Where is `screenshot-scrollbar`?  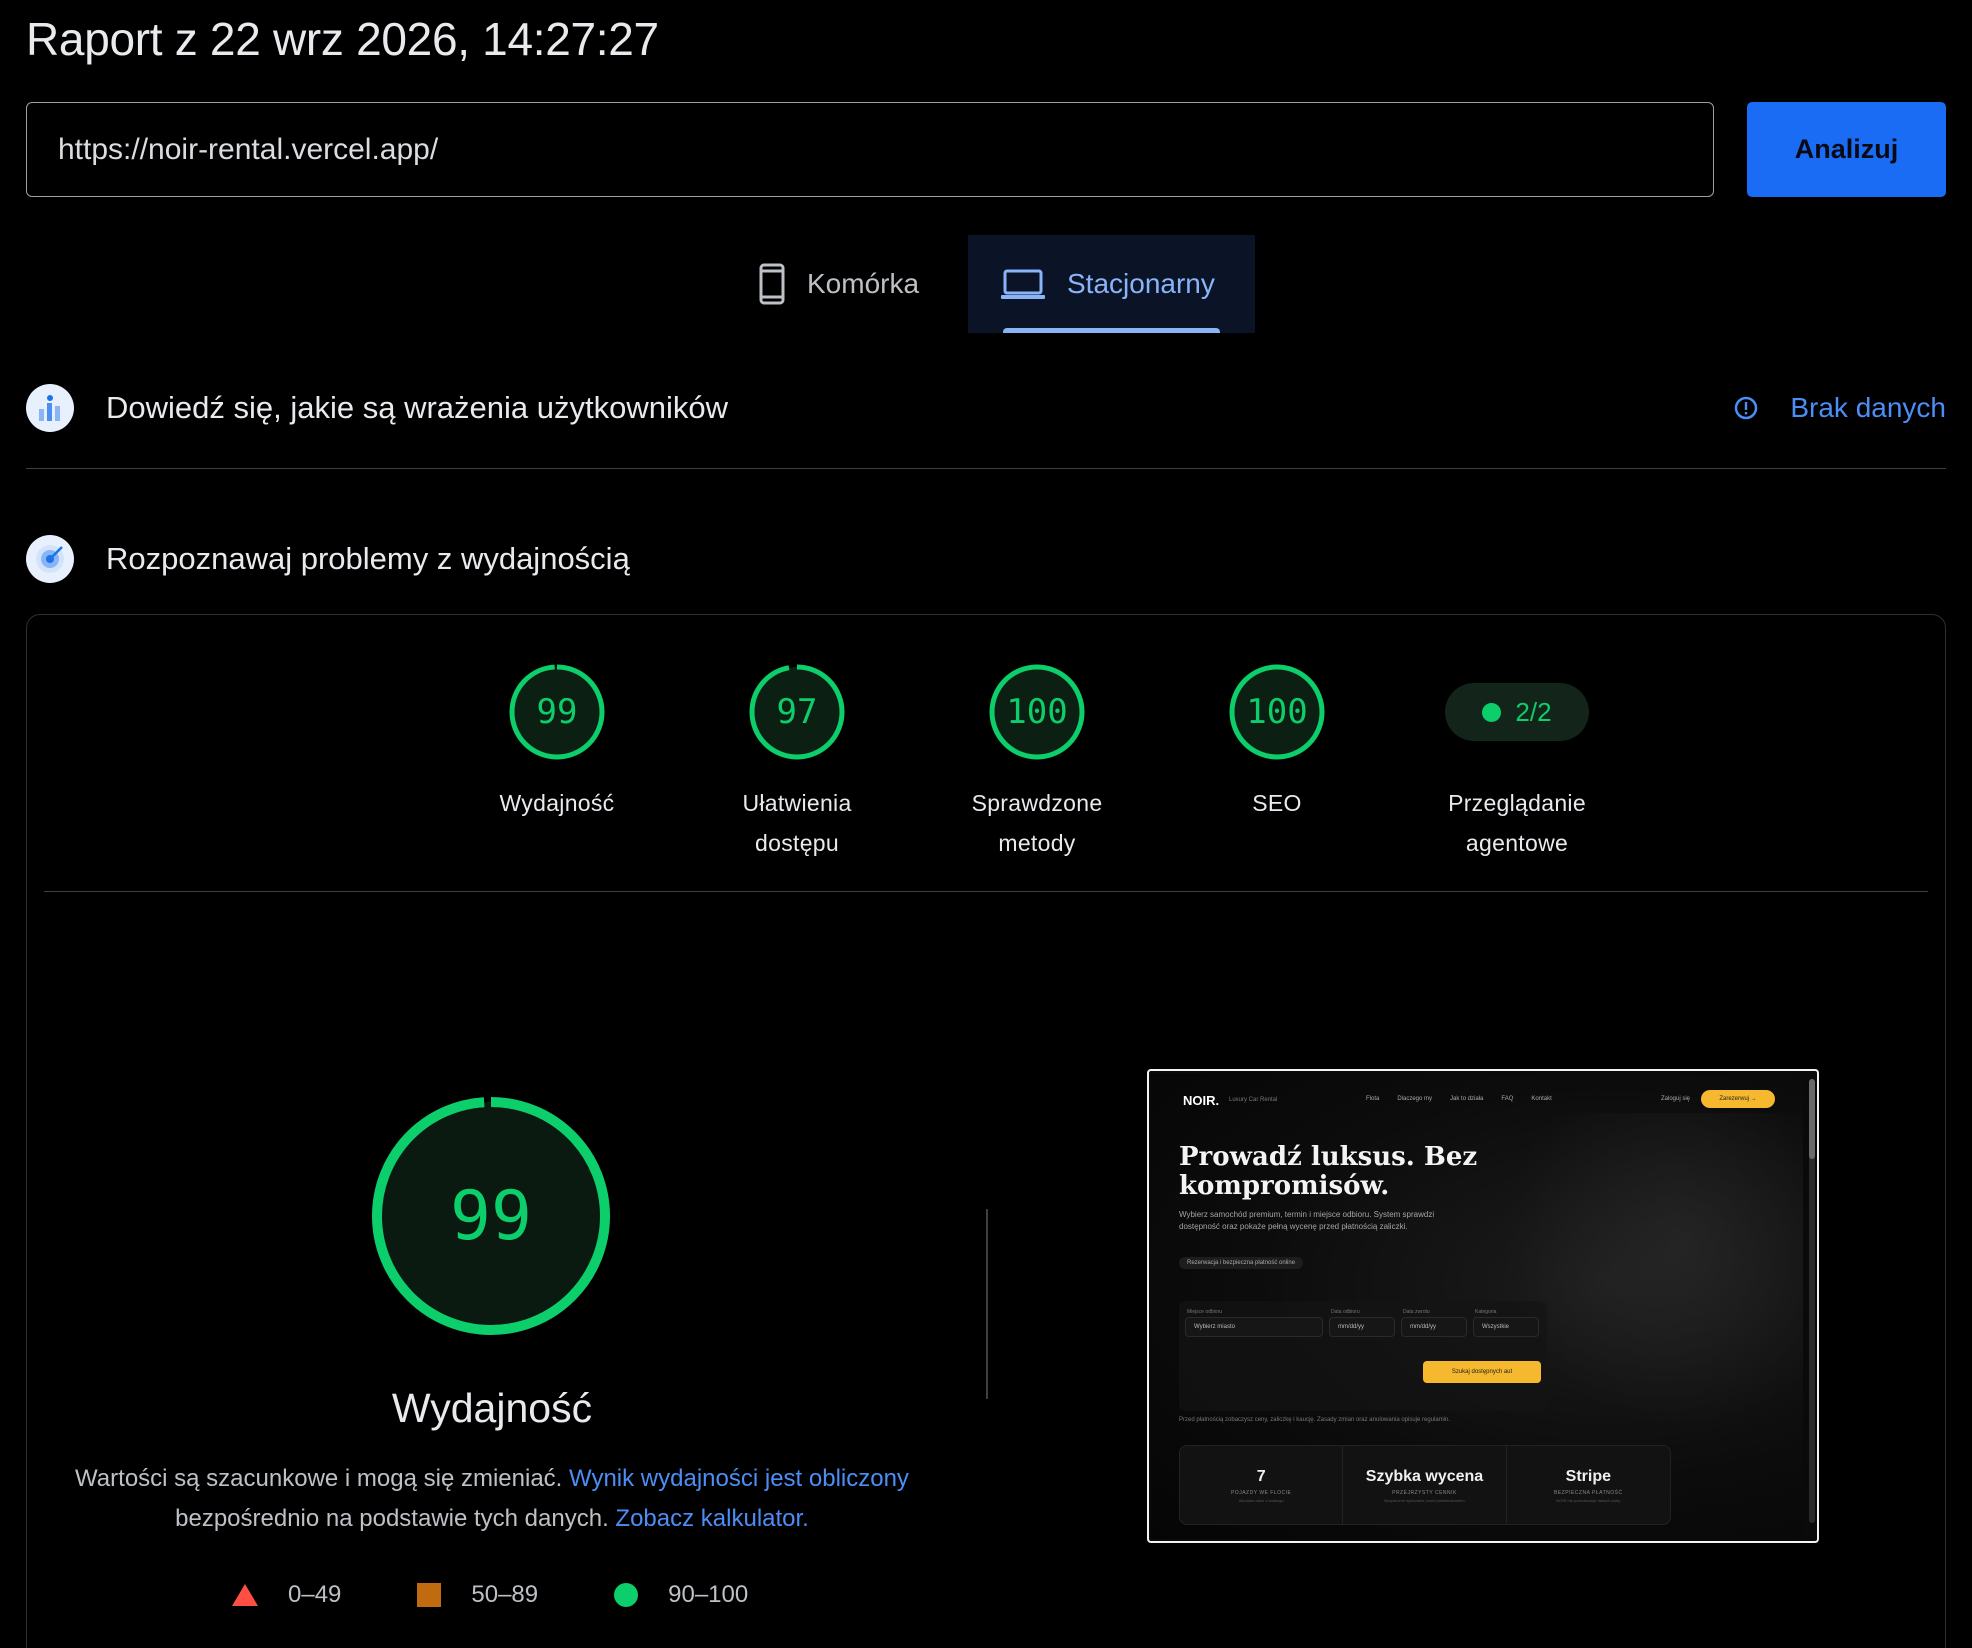
screenshot-scrollbar is located at coordinates (1812, 1301).